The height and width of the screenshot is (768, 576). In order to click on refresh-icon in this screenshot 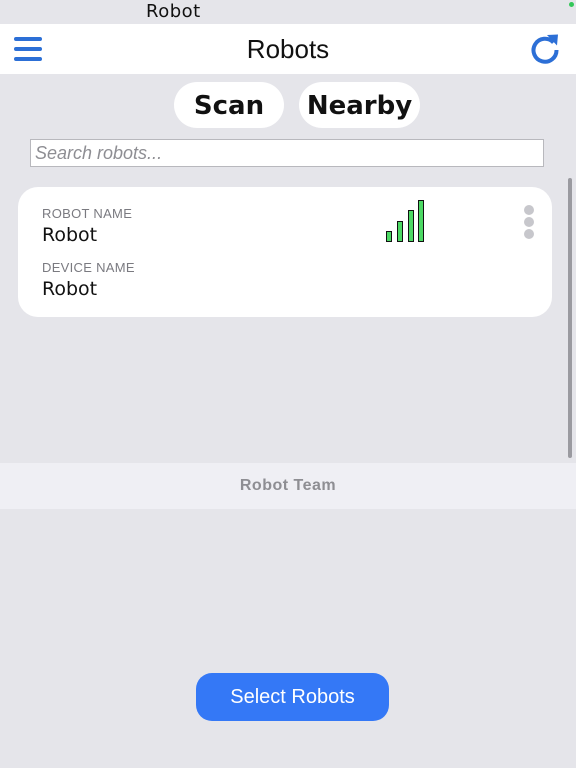, I will do `click(545, 49)`.